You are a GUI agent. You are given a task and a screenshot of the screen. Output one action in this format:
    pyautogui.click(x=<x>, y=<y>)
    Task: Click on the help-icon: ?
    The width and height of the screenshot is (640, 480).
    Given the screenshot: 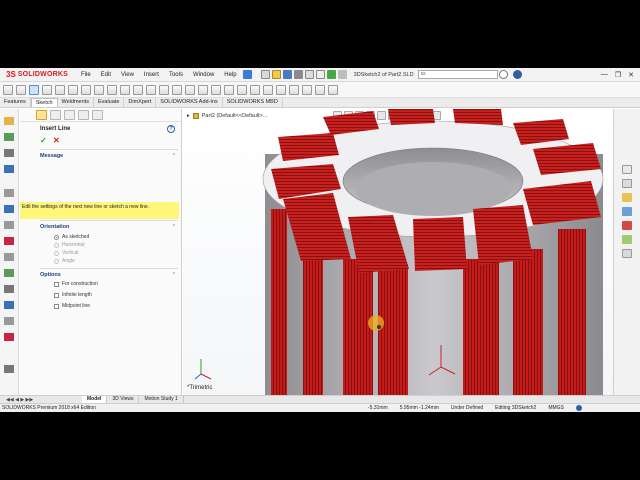 What is the action you would take?
    pyautogui.click(x=171, y=129)
    